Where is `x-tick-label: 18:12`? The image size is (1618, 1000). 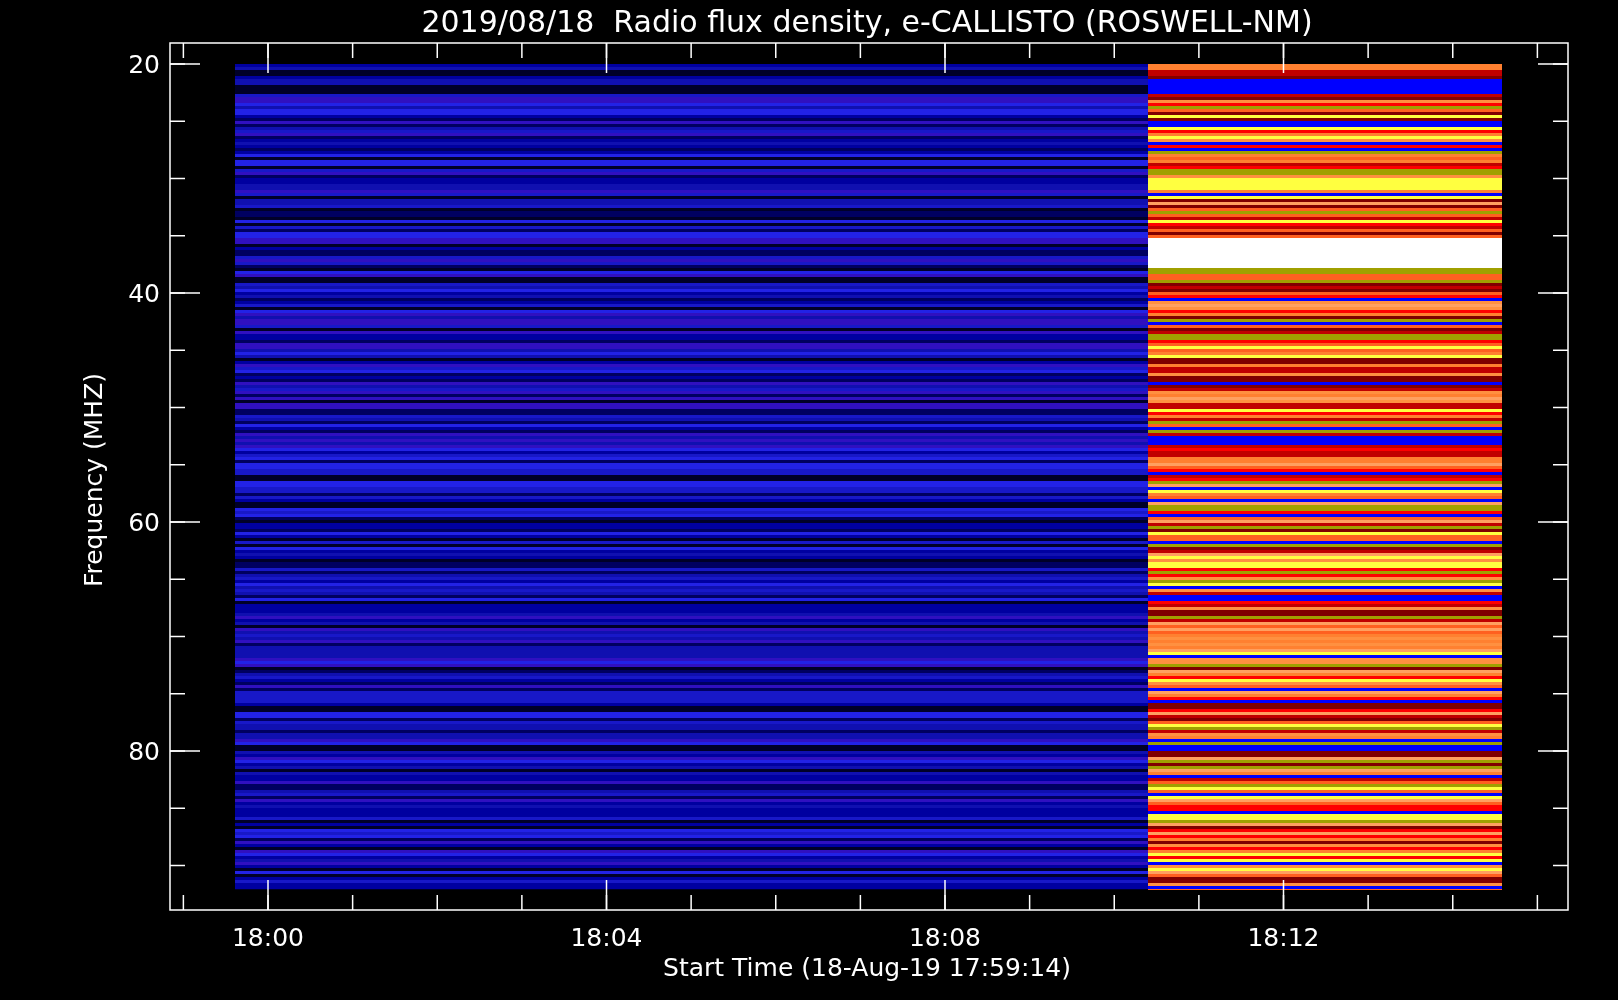
x-tick-label: 18:12 is located at coordinates (1283, 937).